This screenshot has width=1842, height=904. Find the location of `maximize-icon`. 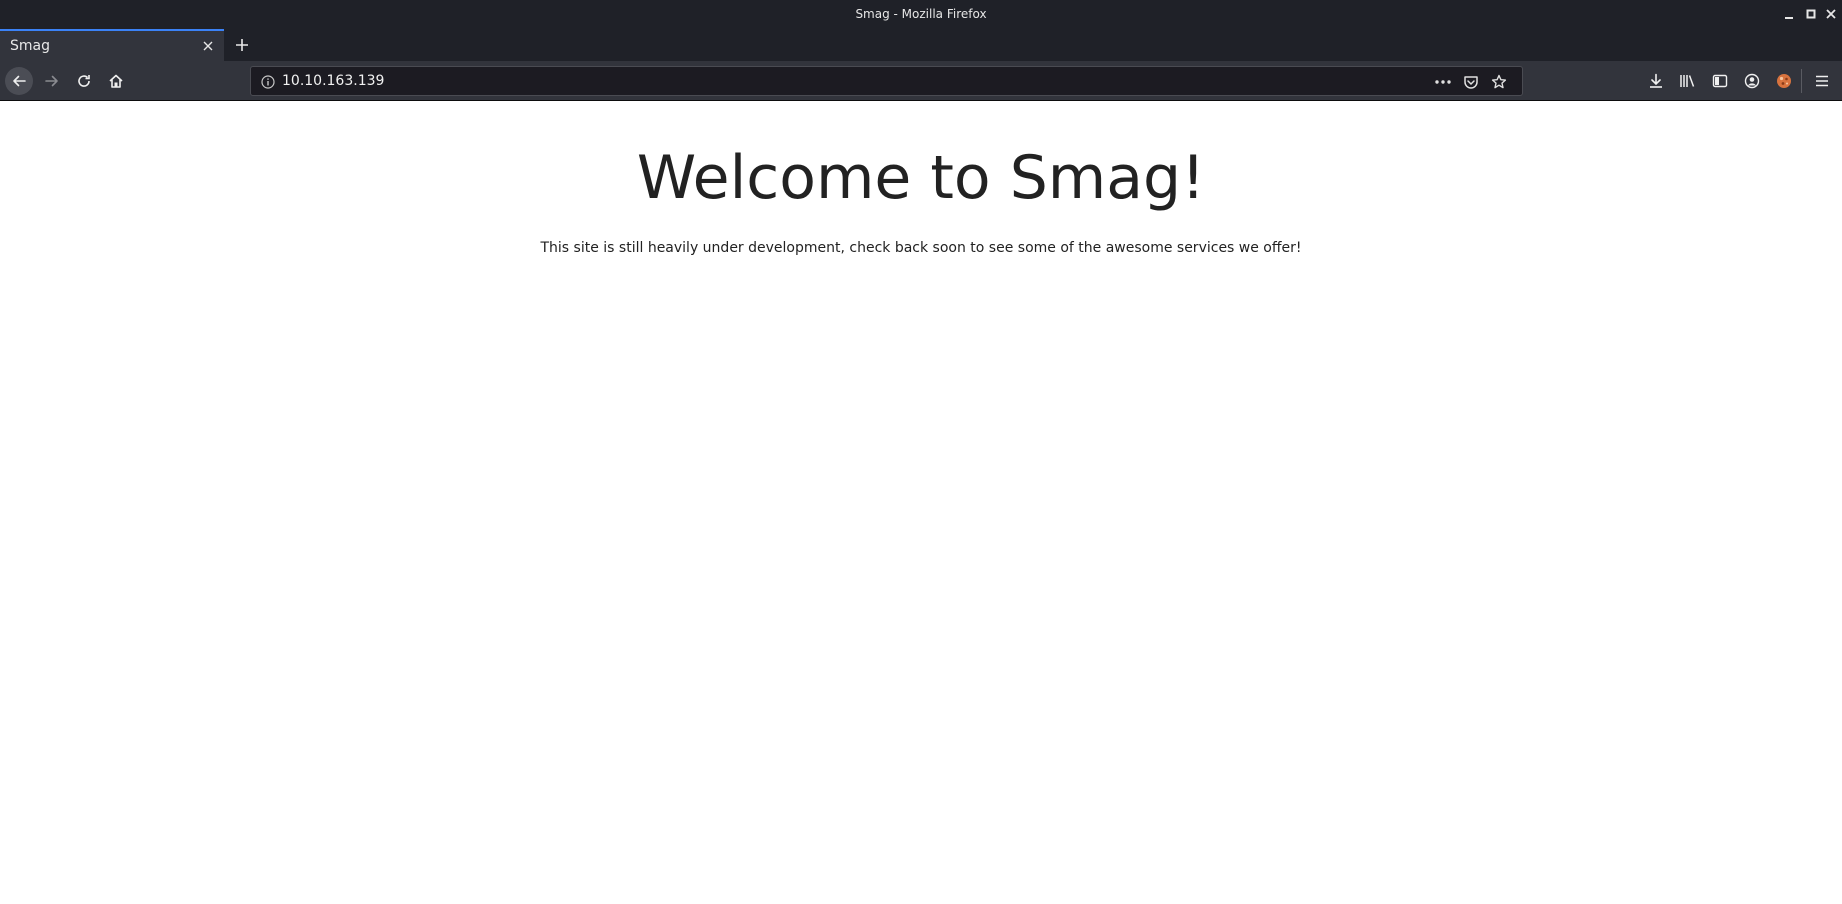

maximize-icon is located at coordinates (1811, 14).